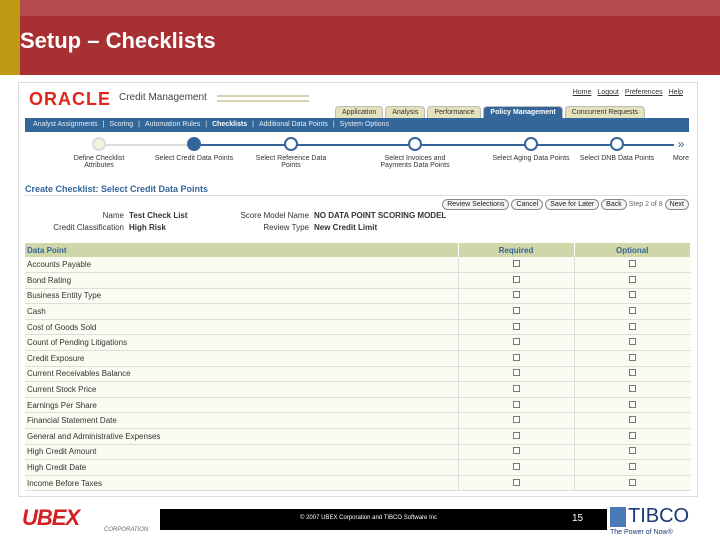  Describe the element at coordinates (172, 125) in the screenshot. I see `subnav-automation-rules: Automation Rules` at that location.